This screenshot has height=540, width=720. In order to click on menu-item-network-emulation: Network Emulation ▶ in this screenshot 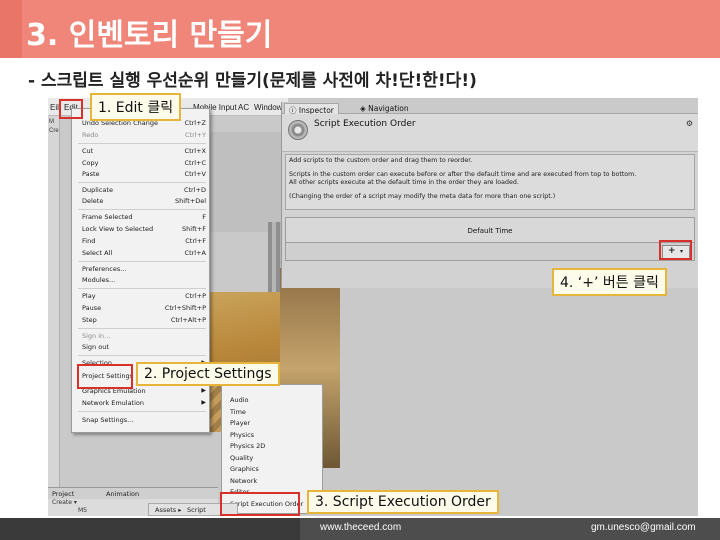, I will do `click(144, 404)`.